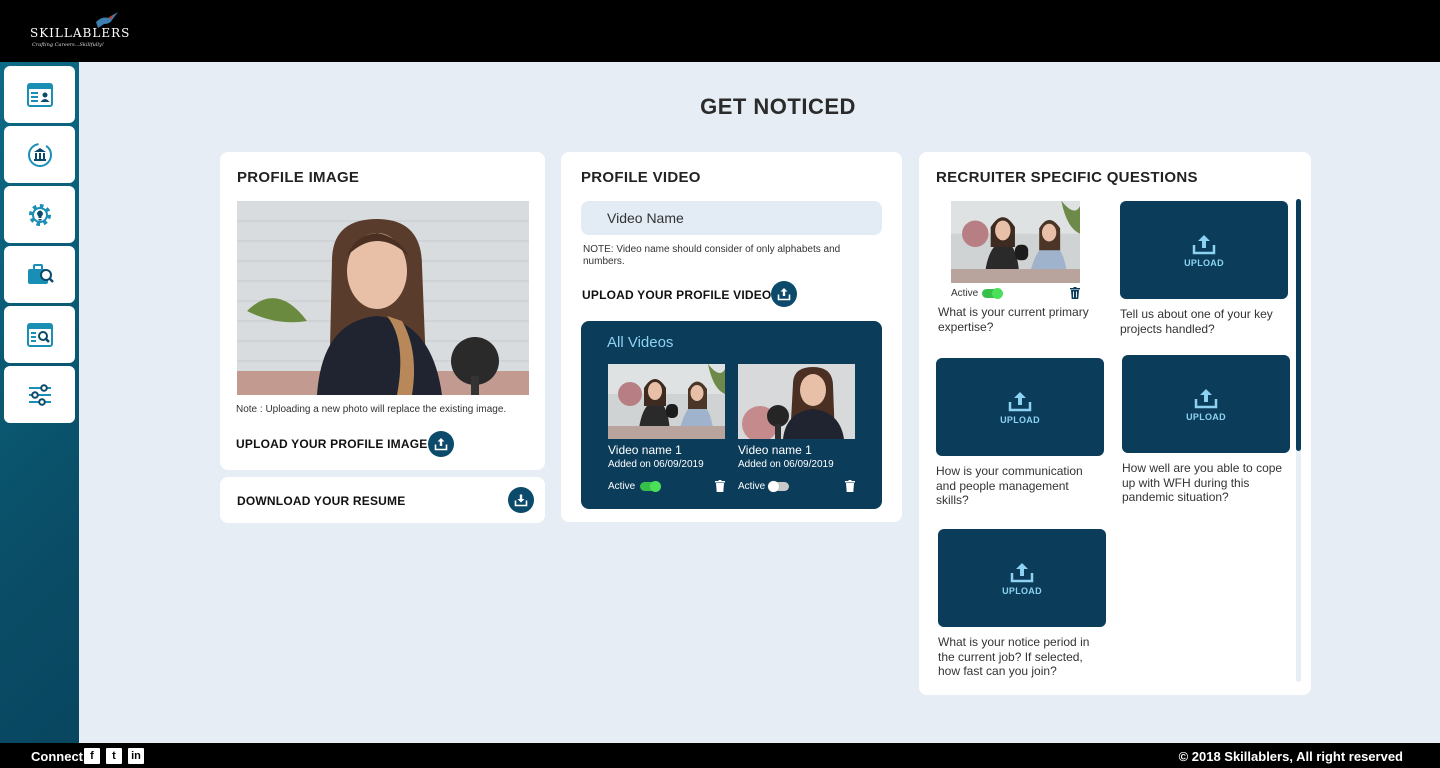 This screenshot has height=768, width=1440. I want to click on profile-photo, so click(383, 298).